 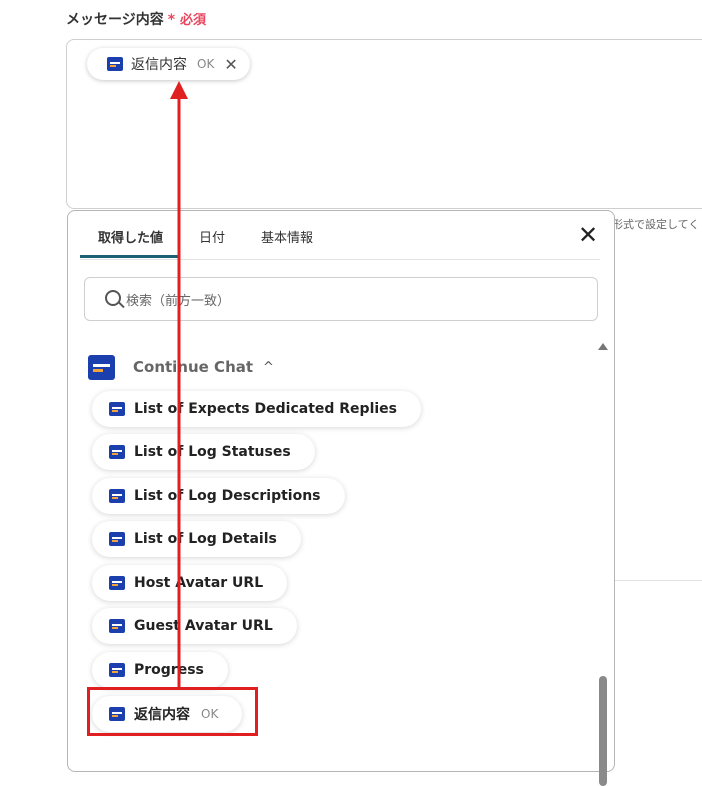 I want to click on arrow-head-icon, so click(x=179, y=90).